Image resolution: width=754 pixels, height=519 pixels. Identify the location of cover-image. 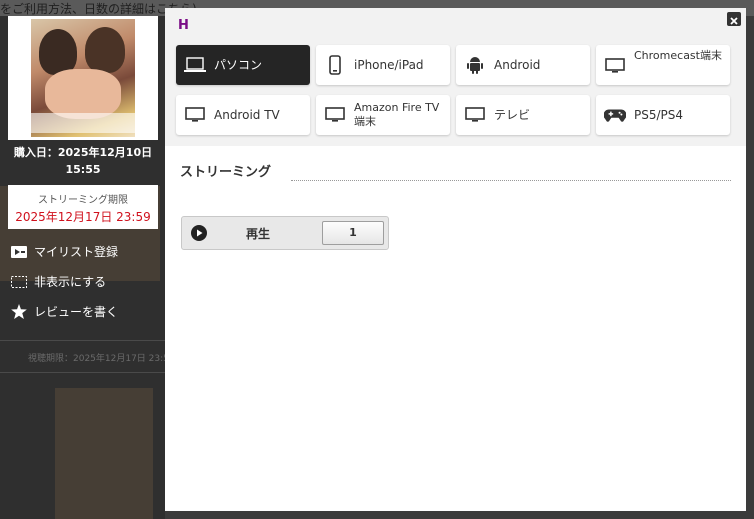
(83, 78).